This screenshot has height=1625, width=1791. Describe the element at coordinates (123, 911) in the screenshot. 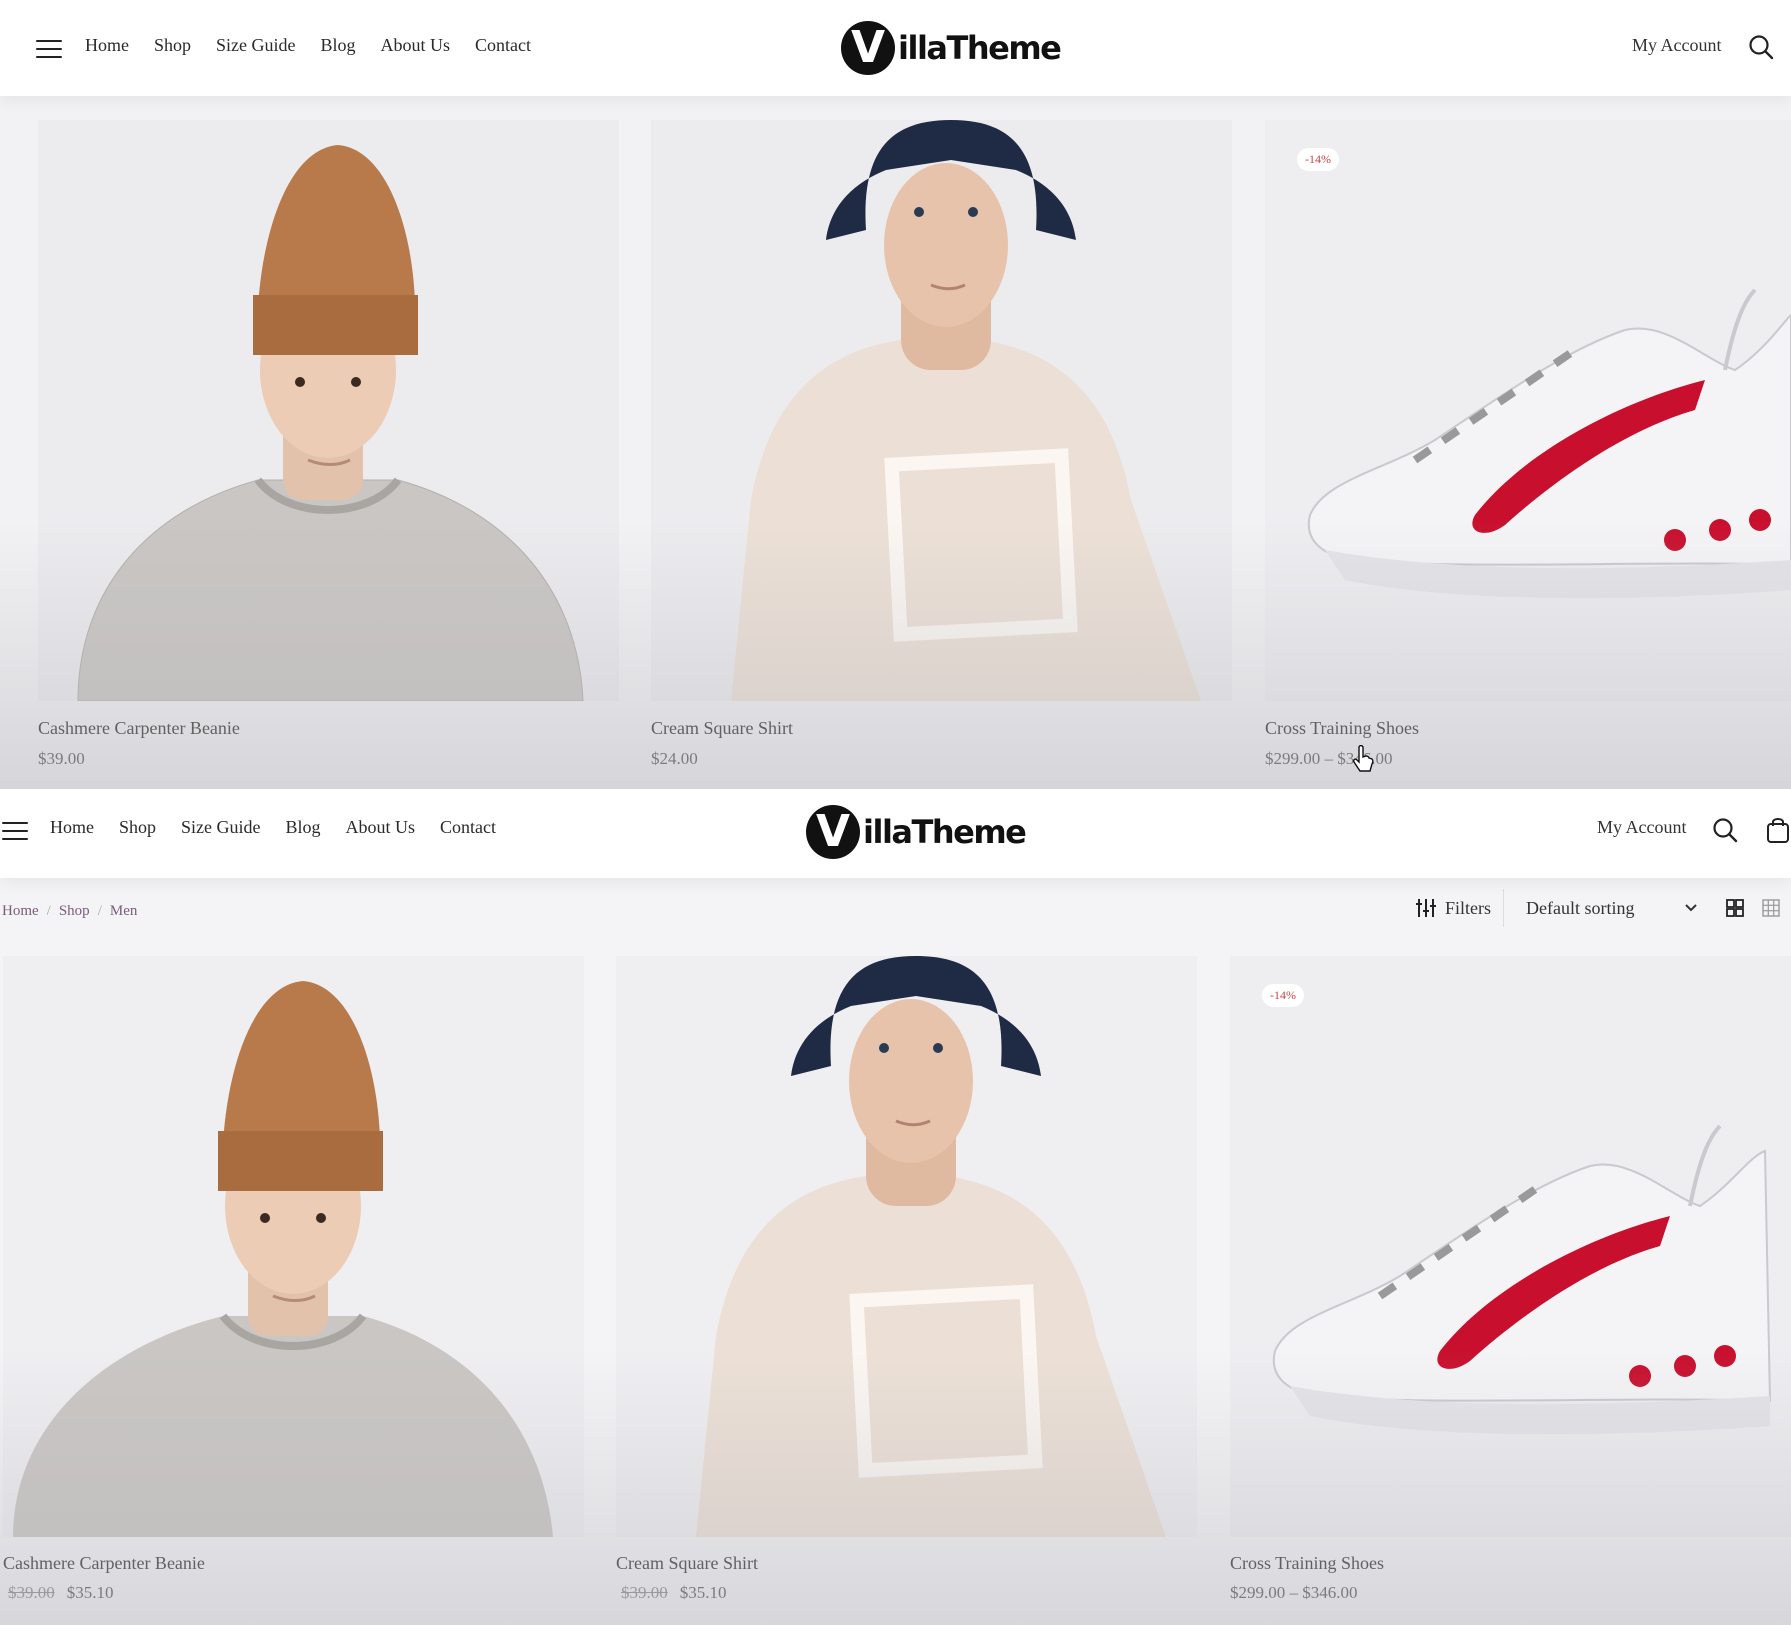

I see `breadcrumb-men: Men` at that location.